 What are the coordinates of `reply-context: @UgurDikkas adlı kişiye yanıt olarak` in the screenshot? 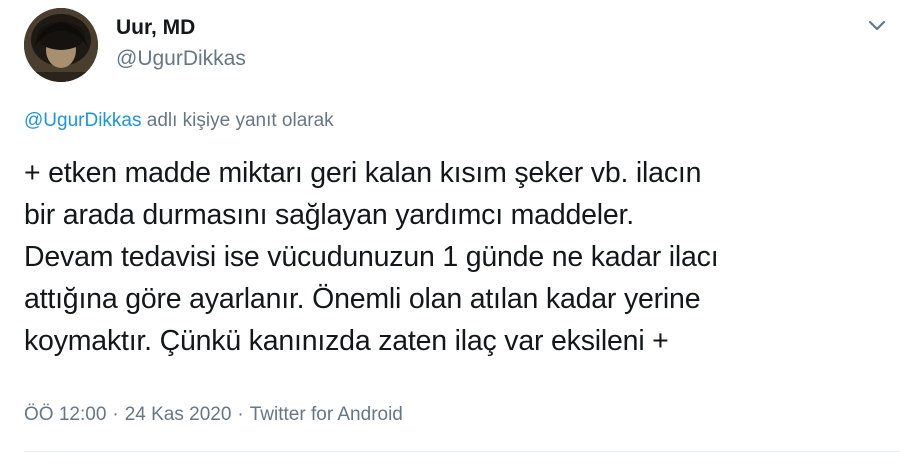 It's located at (179, 121).